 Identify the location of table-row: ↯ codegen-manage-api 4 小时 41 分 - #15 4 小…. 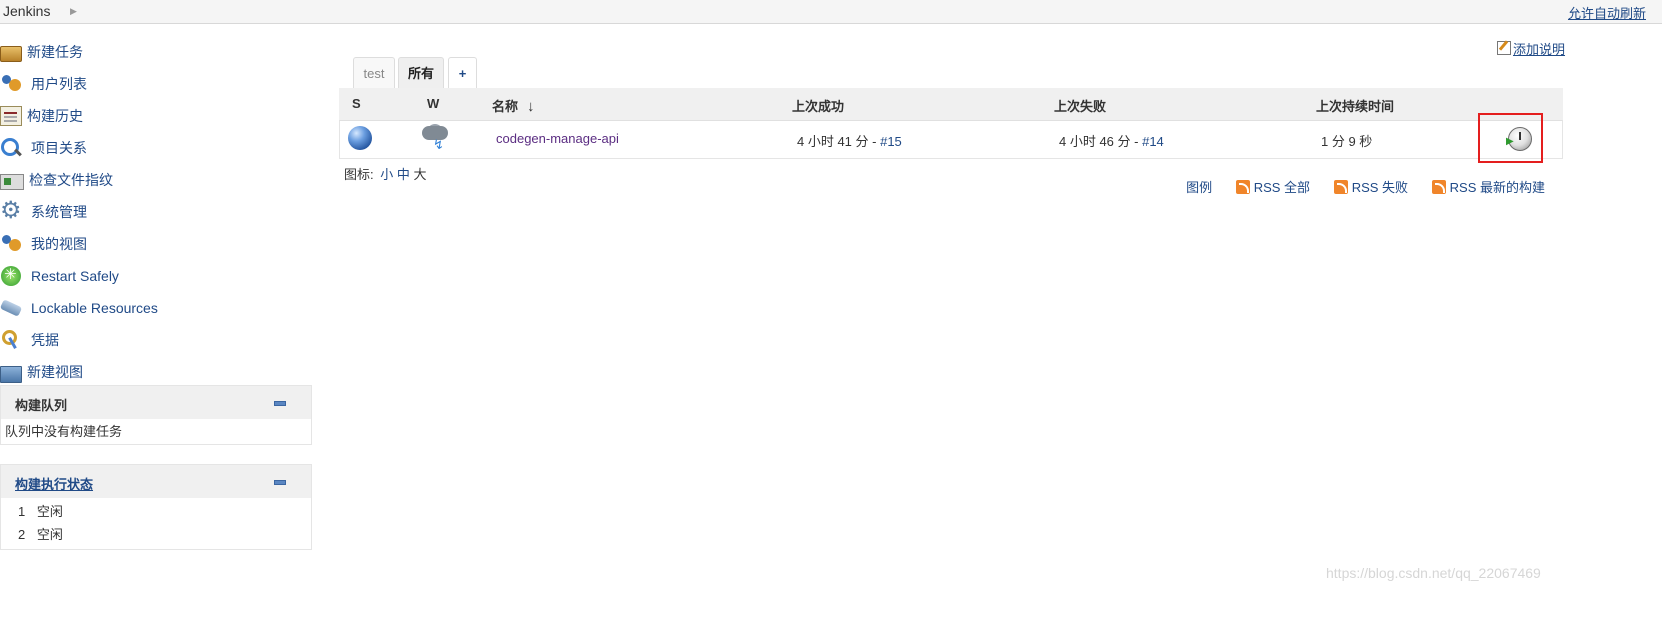
(951, 139).